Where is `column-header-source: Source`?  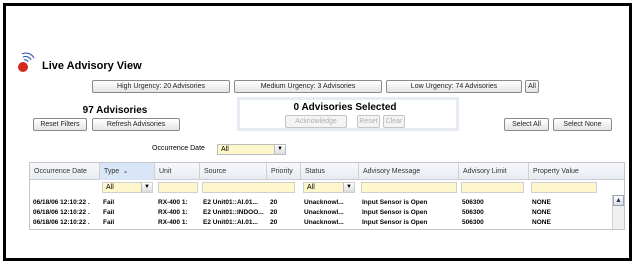 column-header-source: Source is located at coordinates (233, 171).